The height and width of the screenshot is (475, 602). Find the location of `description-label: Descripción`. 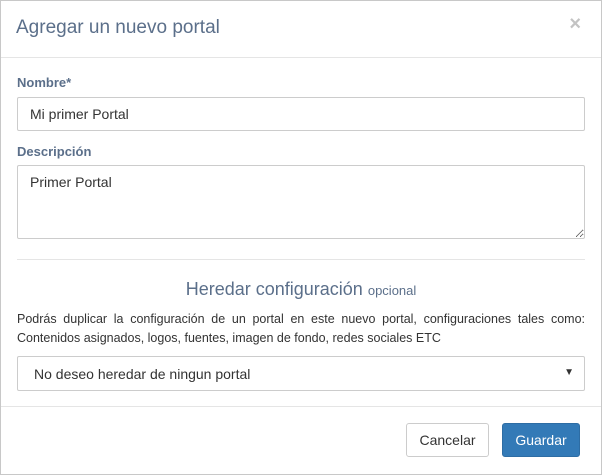

description-label: Descripción is located at coordinates (54, 151).